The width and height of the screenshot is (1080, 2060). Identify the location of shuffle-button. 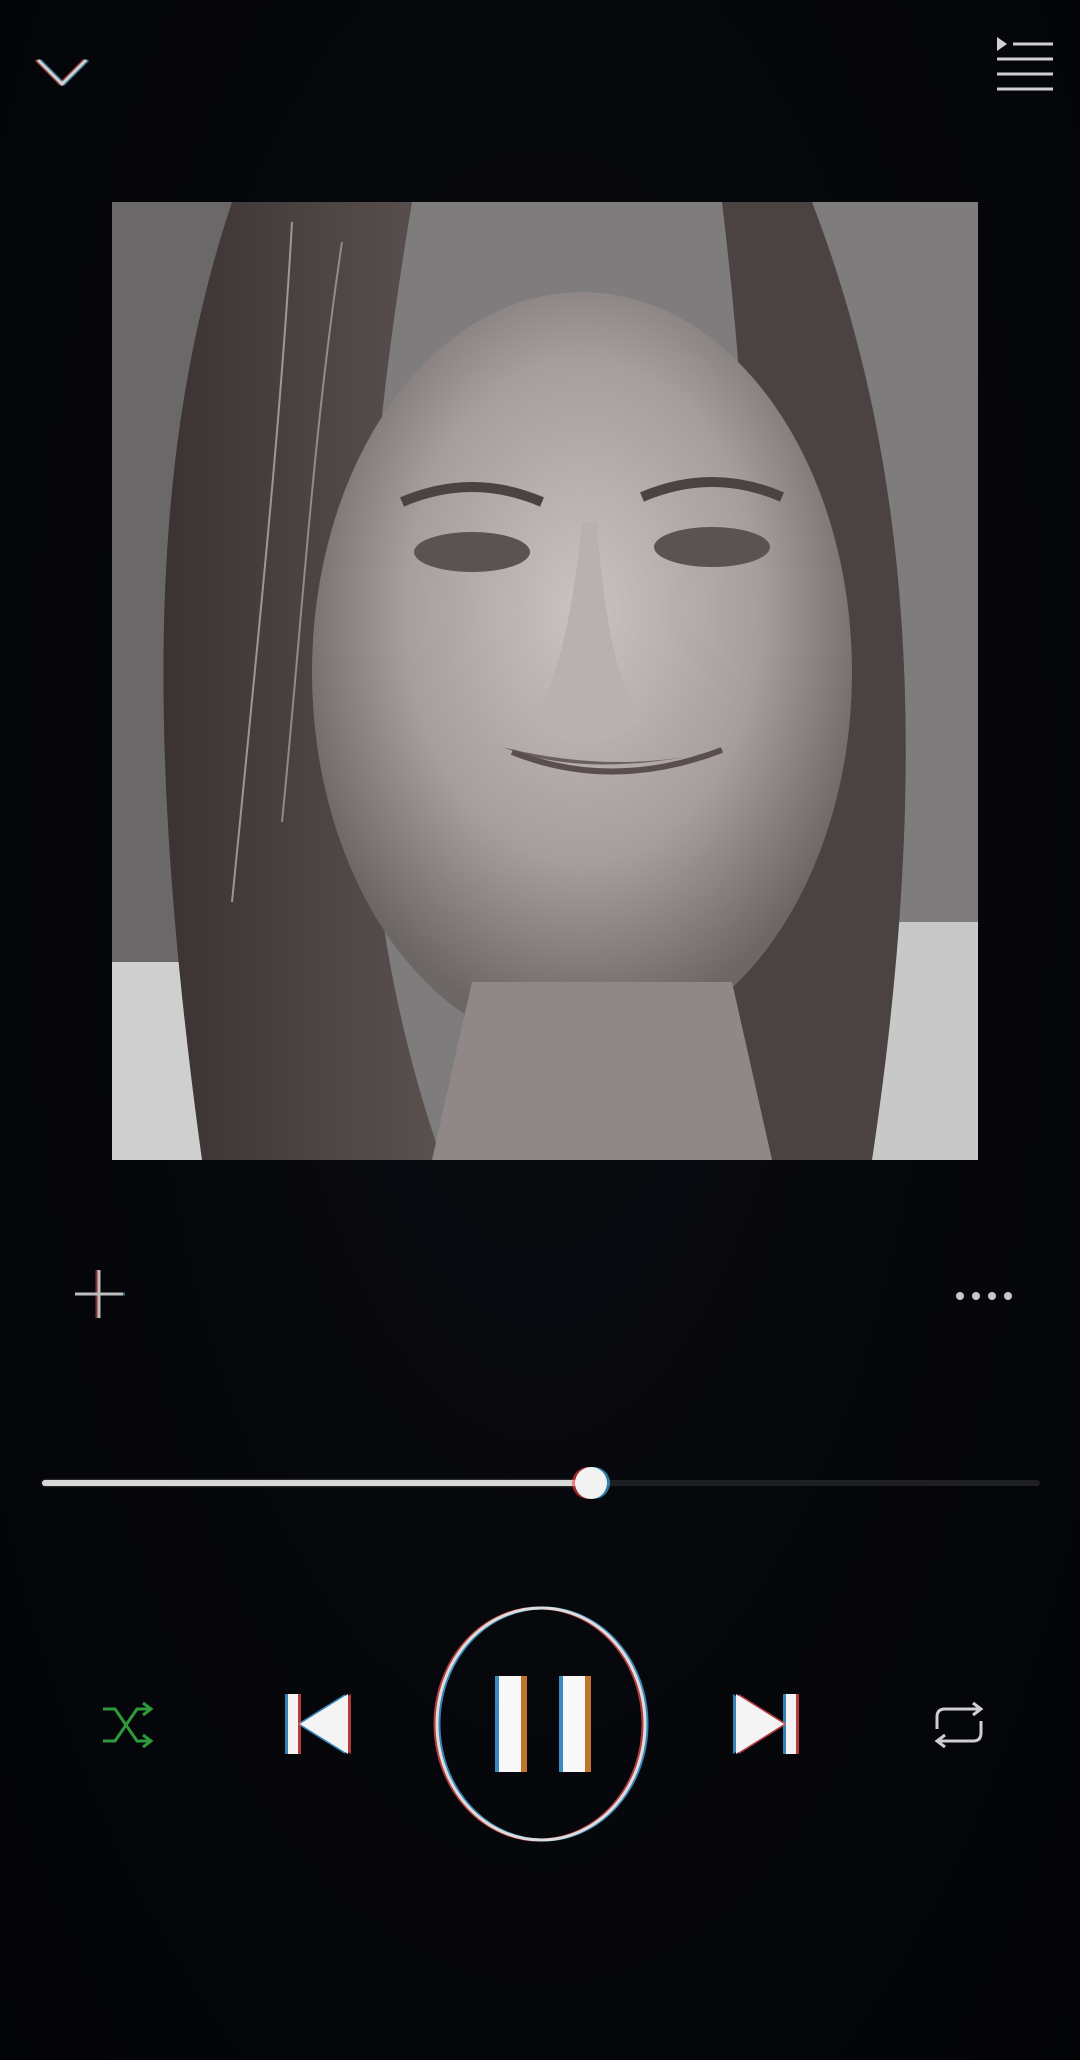
(127, 1725).